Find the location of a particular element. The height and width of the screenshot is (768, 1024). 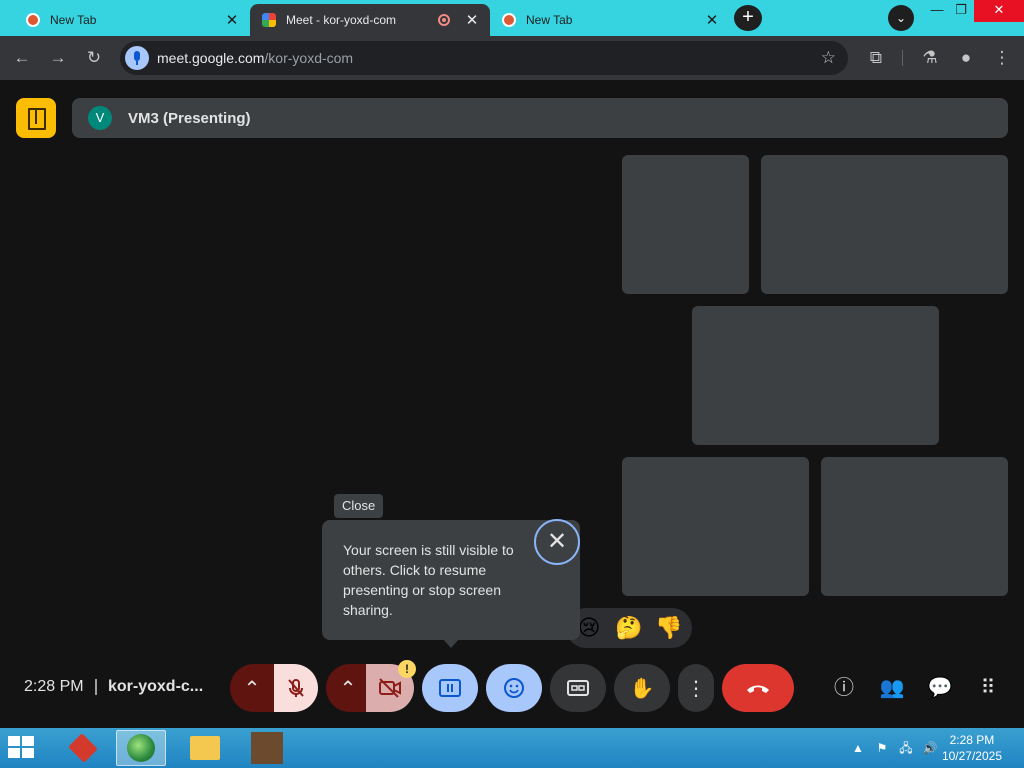

forward-button: → is located at coordinates (58, 58).